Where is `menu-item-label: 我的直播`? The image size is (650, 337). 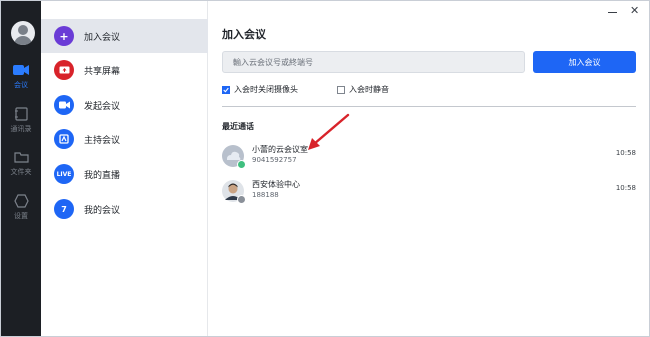 menu-item-label: 我的直播 is located at coordinates (102, 175).